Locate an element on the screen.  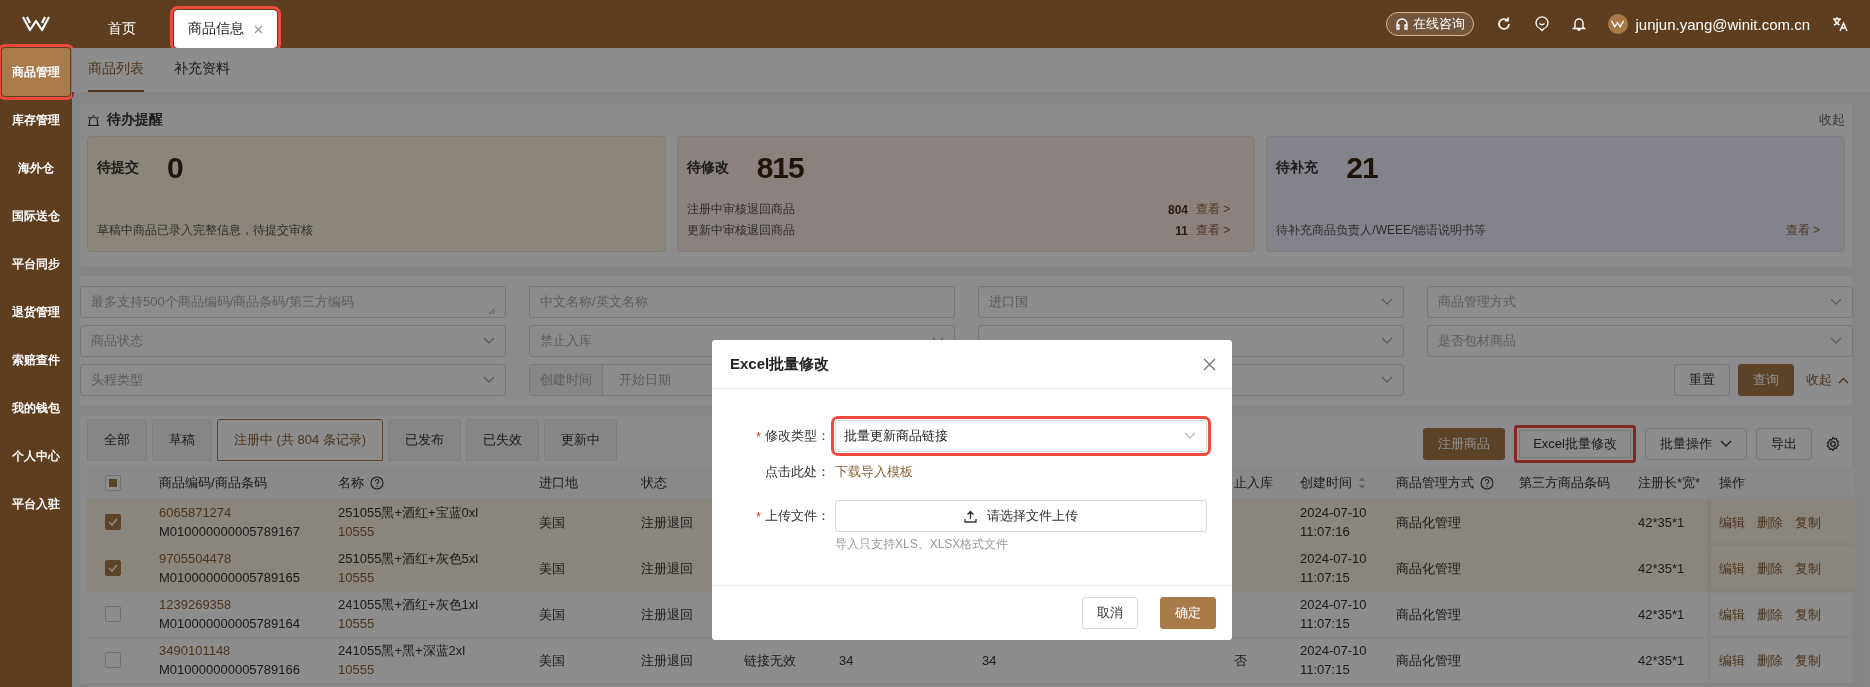
page-tab: 首页 is located at coordinates (122, 29).